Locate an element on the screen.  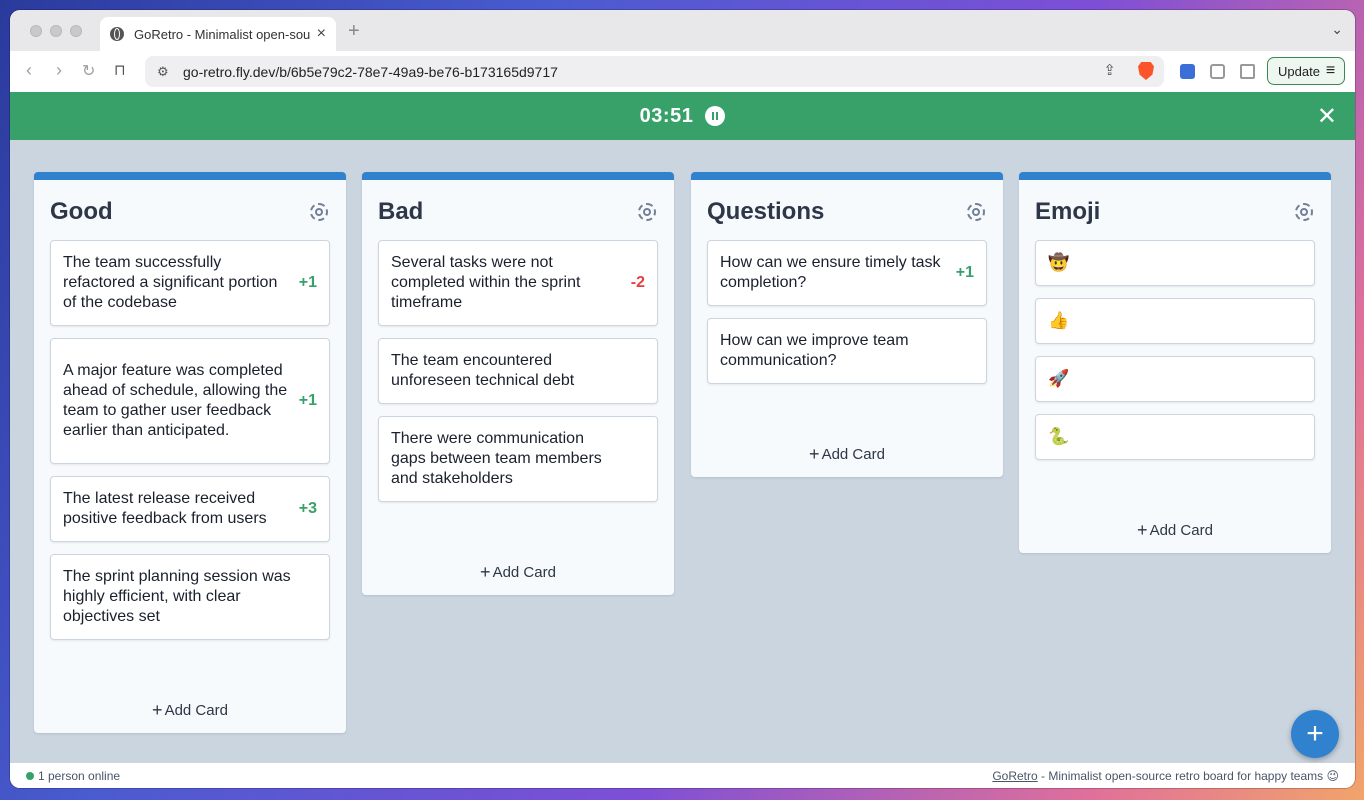
card: 🚀 is located at coordinates (1175, 379).